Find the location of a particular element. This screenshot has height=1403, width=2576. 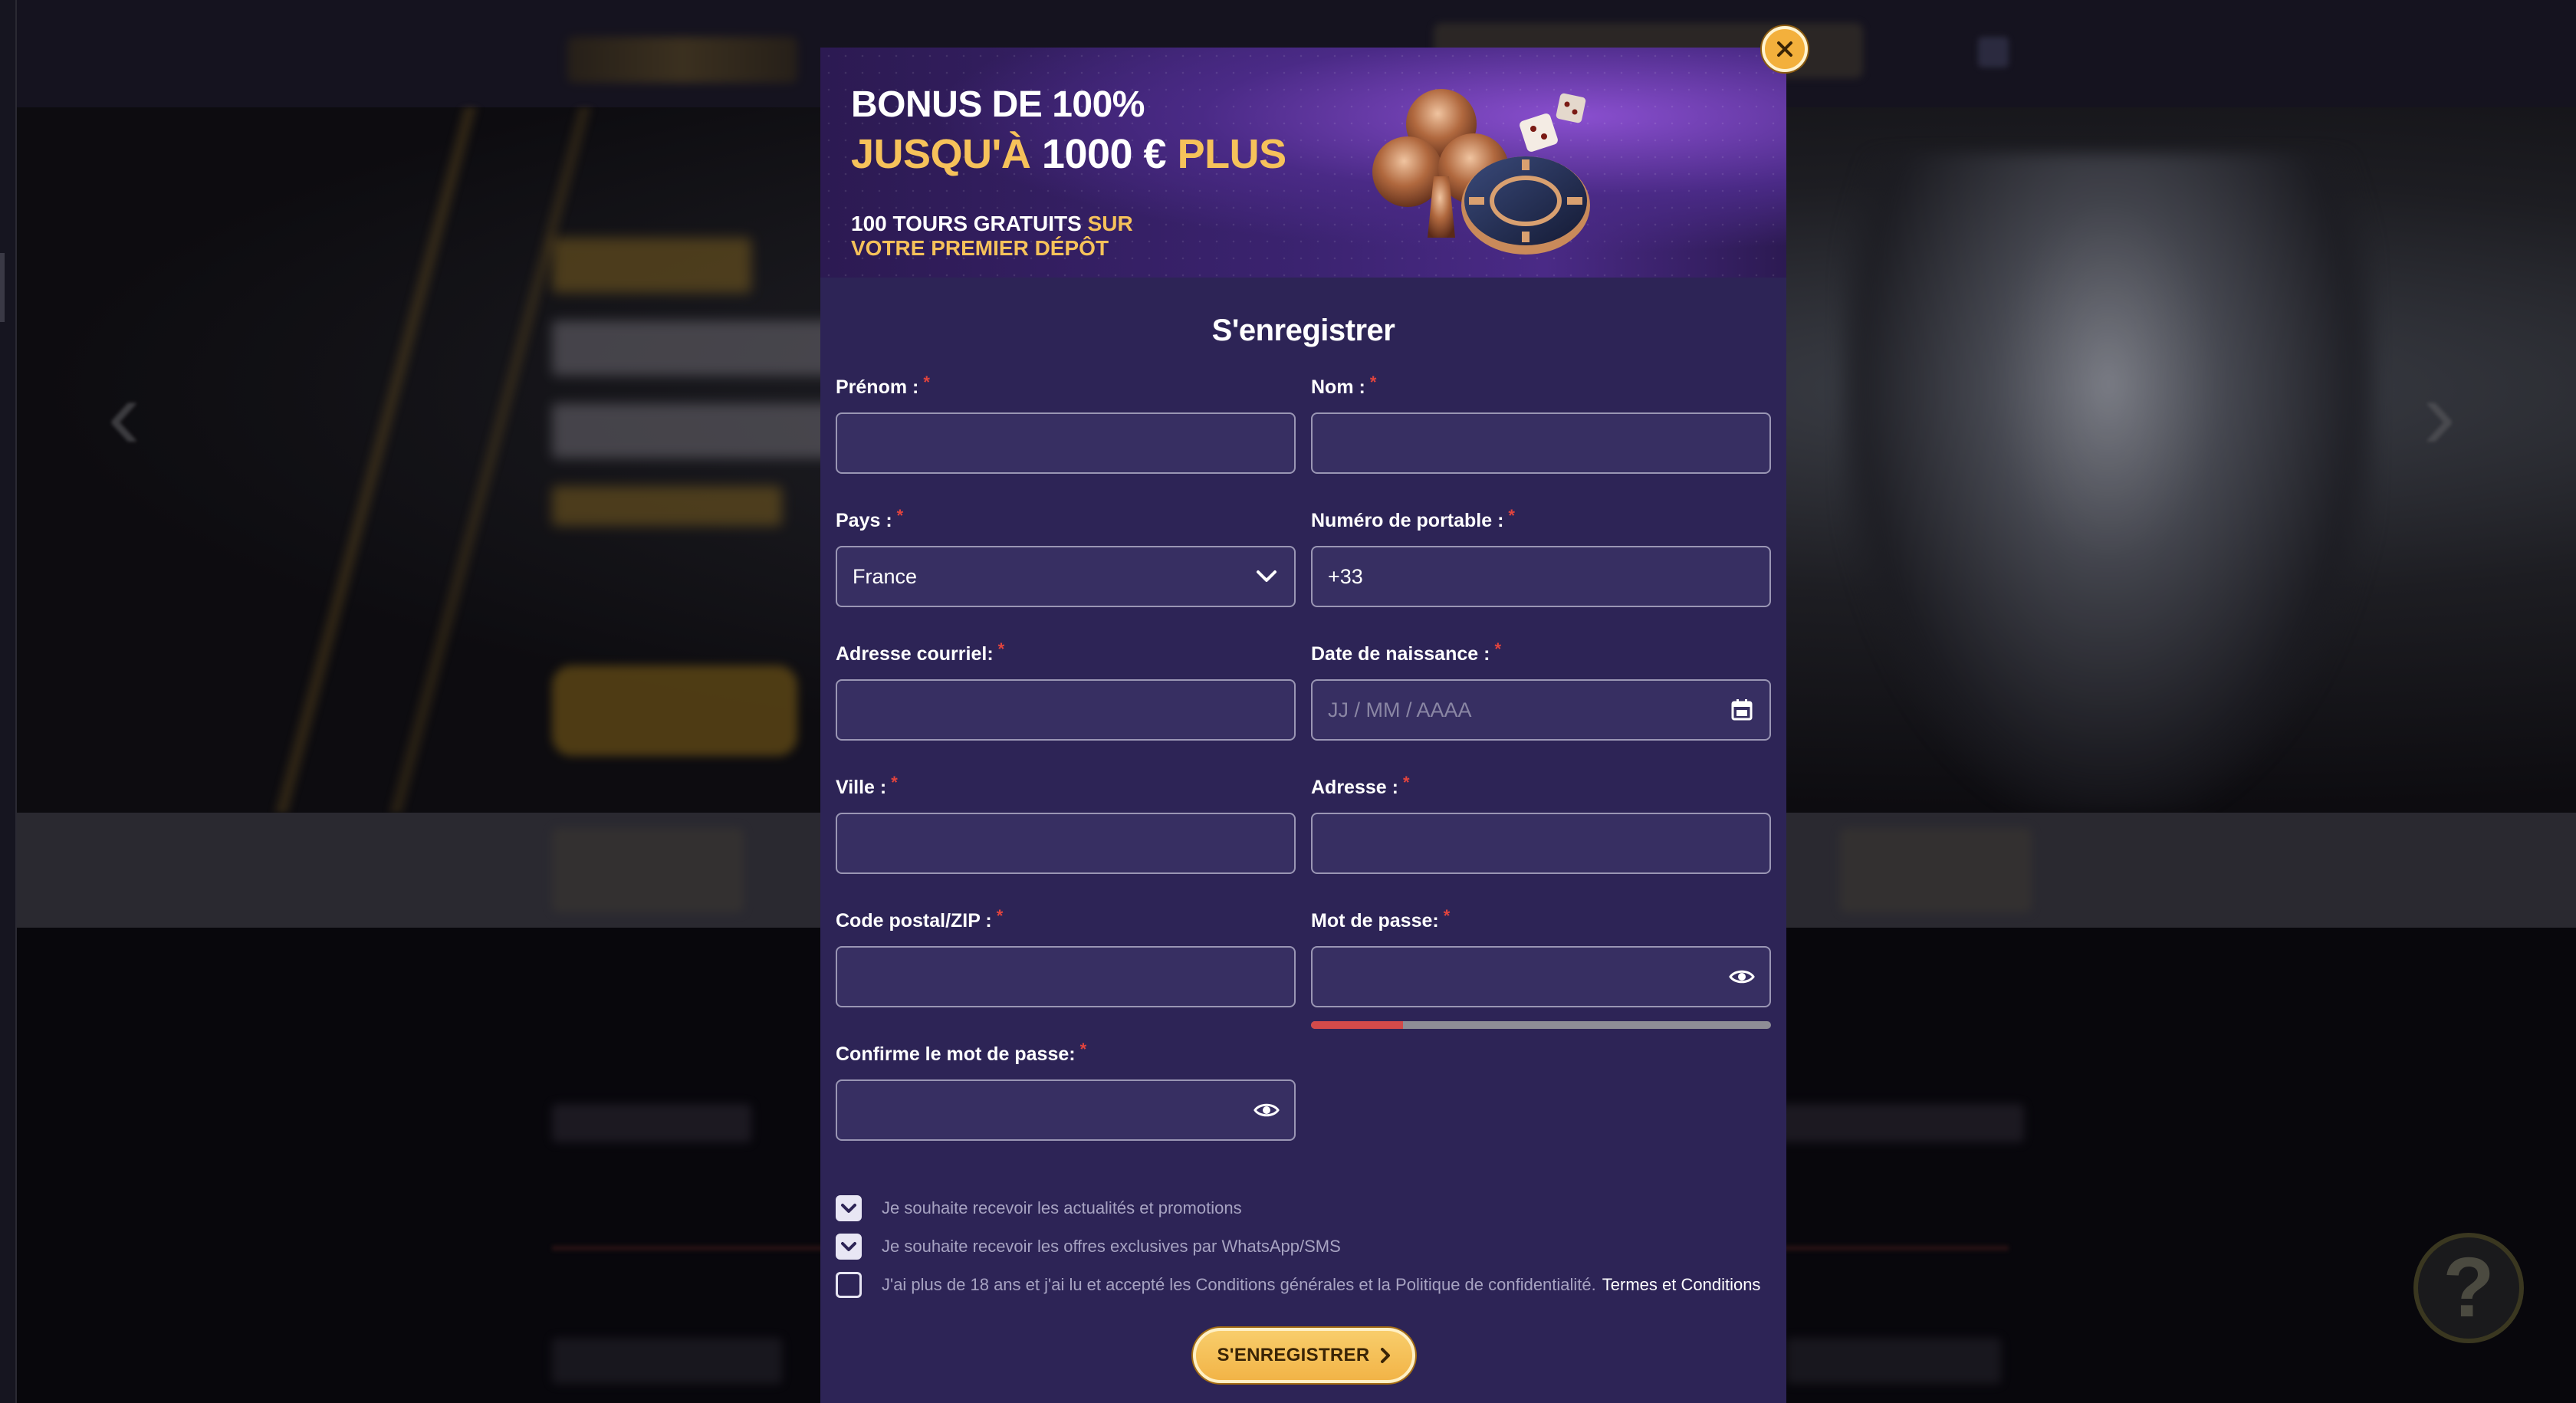

last-name-field-group: Nom : * is located at coordinates (1541, 424).